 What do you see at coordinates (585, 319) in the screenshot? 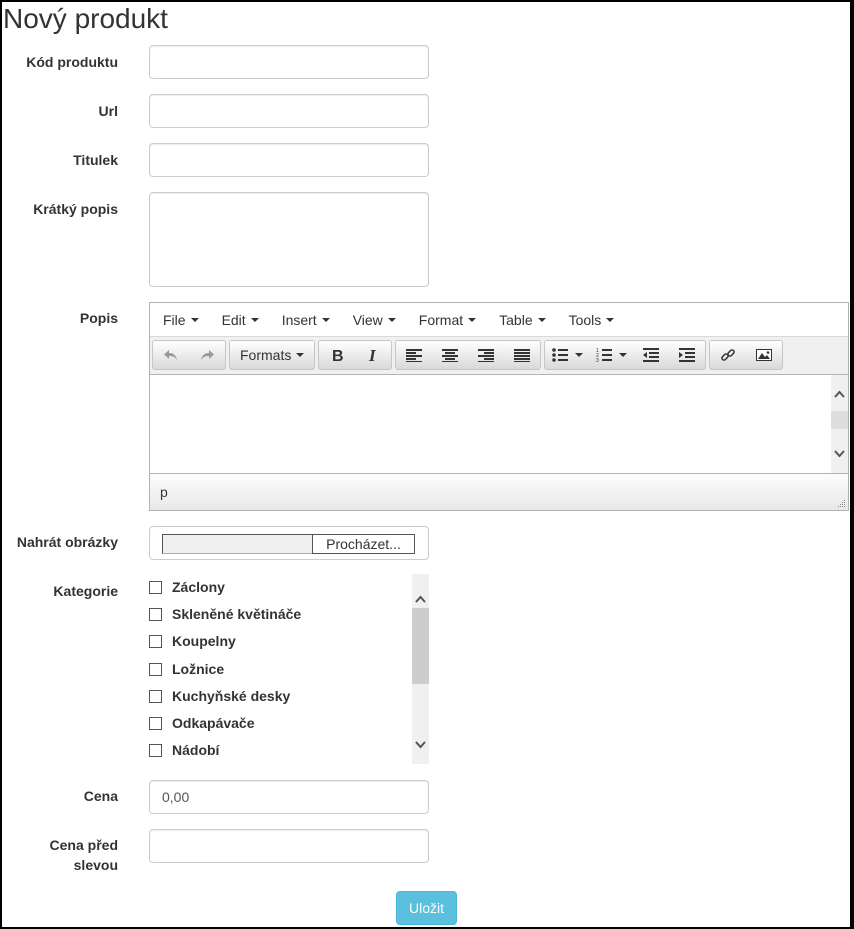
I see `menu-label: Tools` at bounding box center [585, 319].